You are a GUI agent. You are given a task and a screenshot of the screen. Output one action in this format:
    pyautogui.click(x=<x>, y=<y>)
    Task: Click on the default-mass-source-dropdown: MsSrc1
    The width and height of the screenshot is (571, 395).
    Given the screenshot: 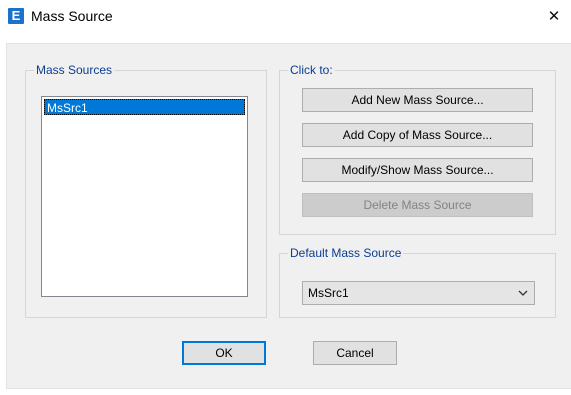 What is the action you would take?
    pyautogui.click(x=418, y=293)
    